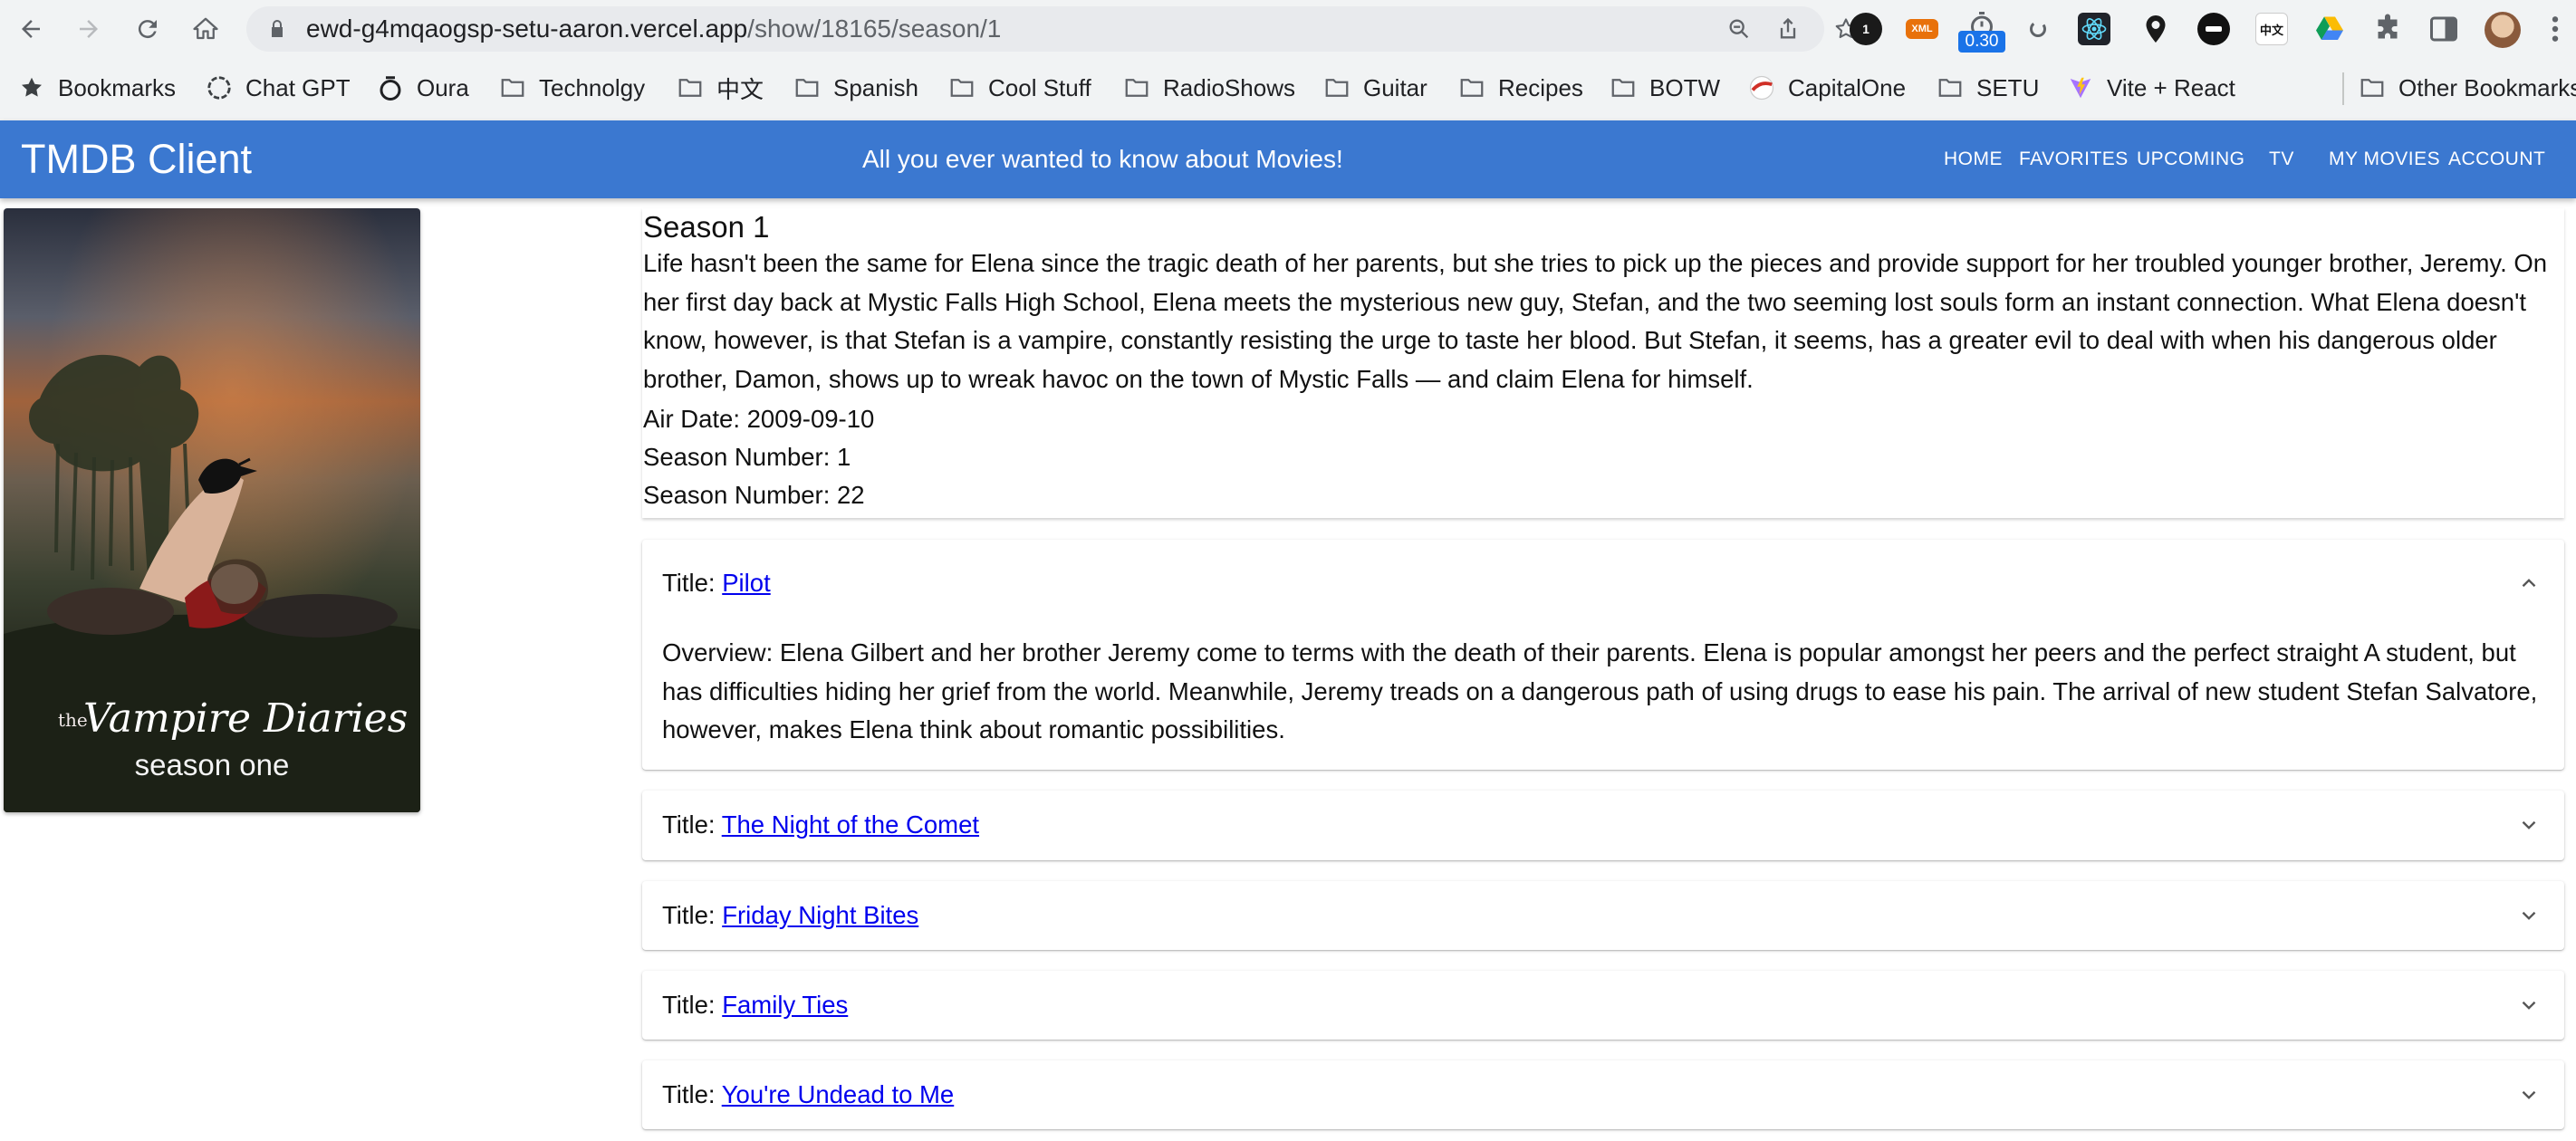 The image size is (2576, 1141). I want to click on zoom-icon, so click(1739, 29).